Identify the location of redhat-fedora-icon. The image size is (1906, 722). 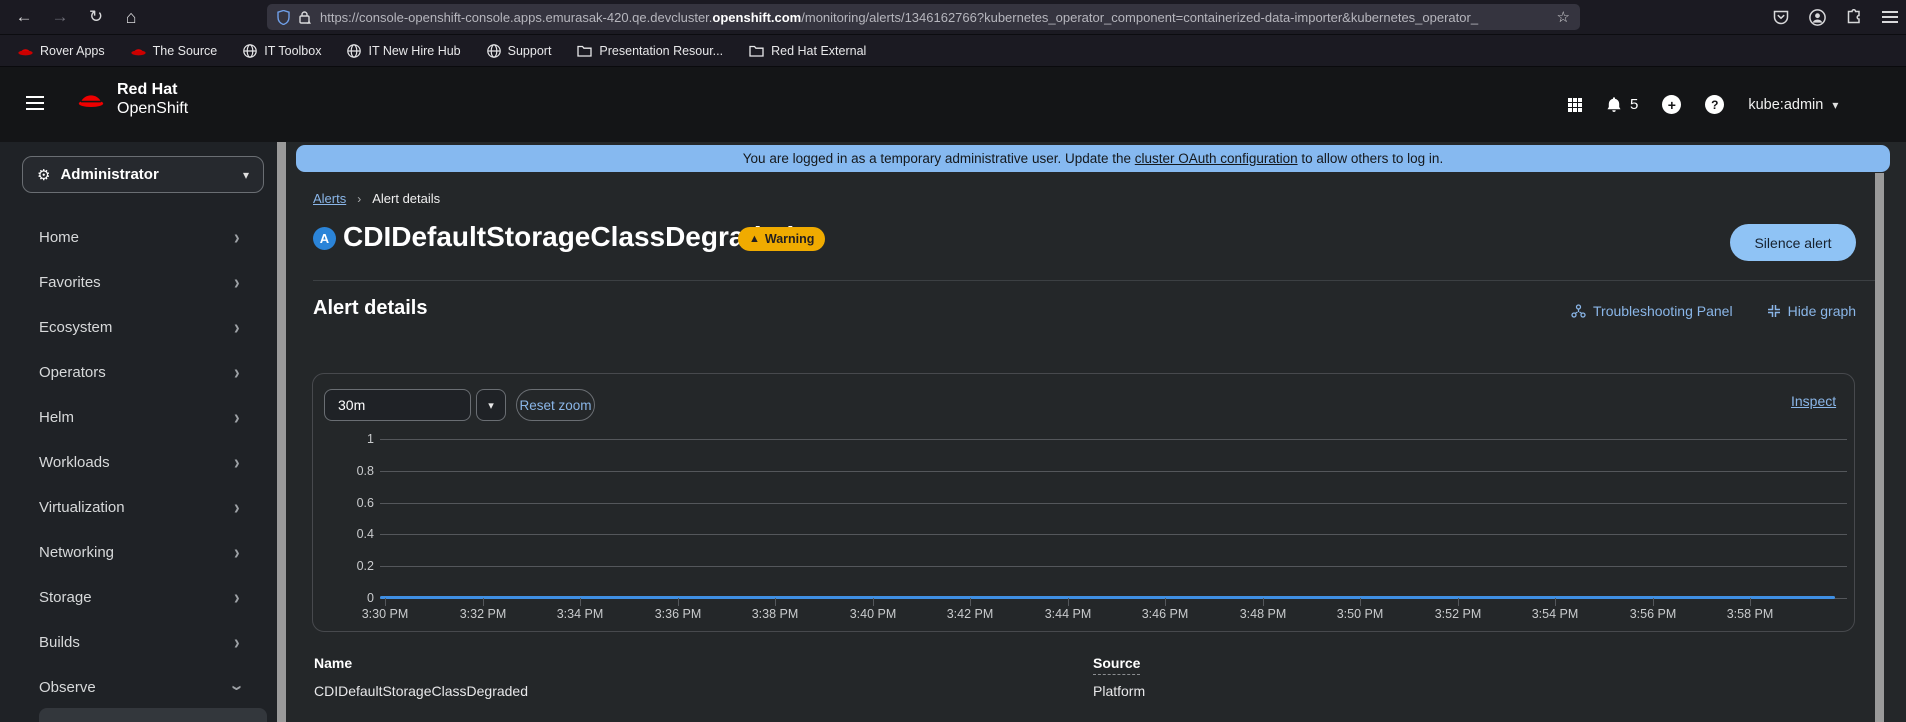
(91, 100).